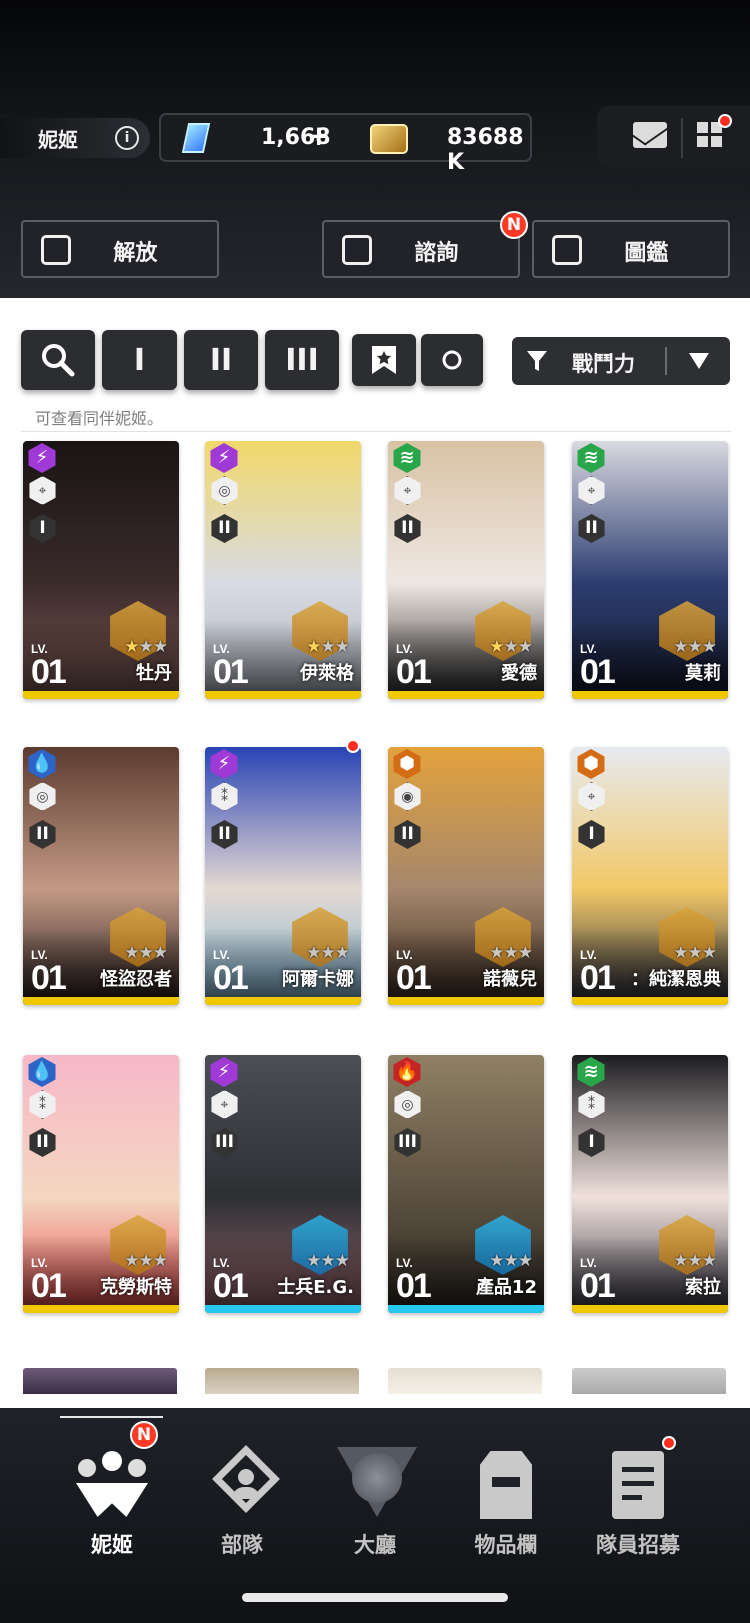  I want to click on collection-button: 圖鑑, so click(631, 249).